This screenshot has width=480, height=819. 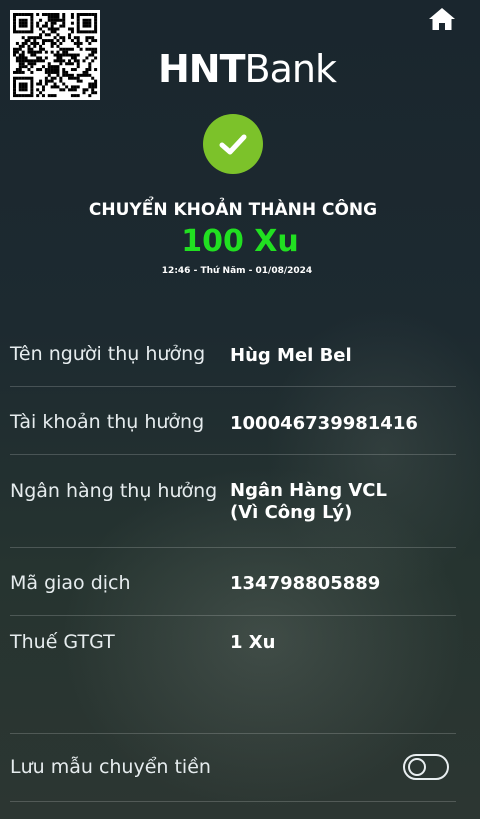 What do you see at coordinates (290, 69) in the screenshot?
I see `logo-text-regular: Bank` at bounding box center [290, 69].